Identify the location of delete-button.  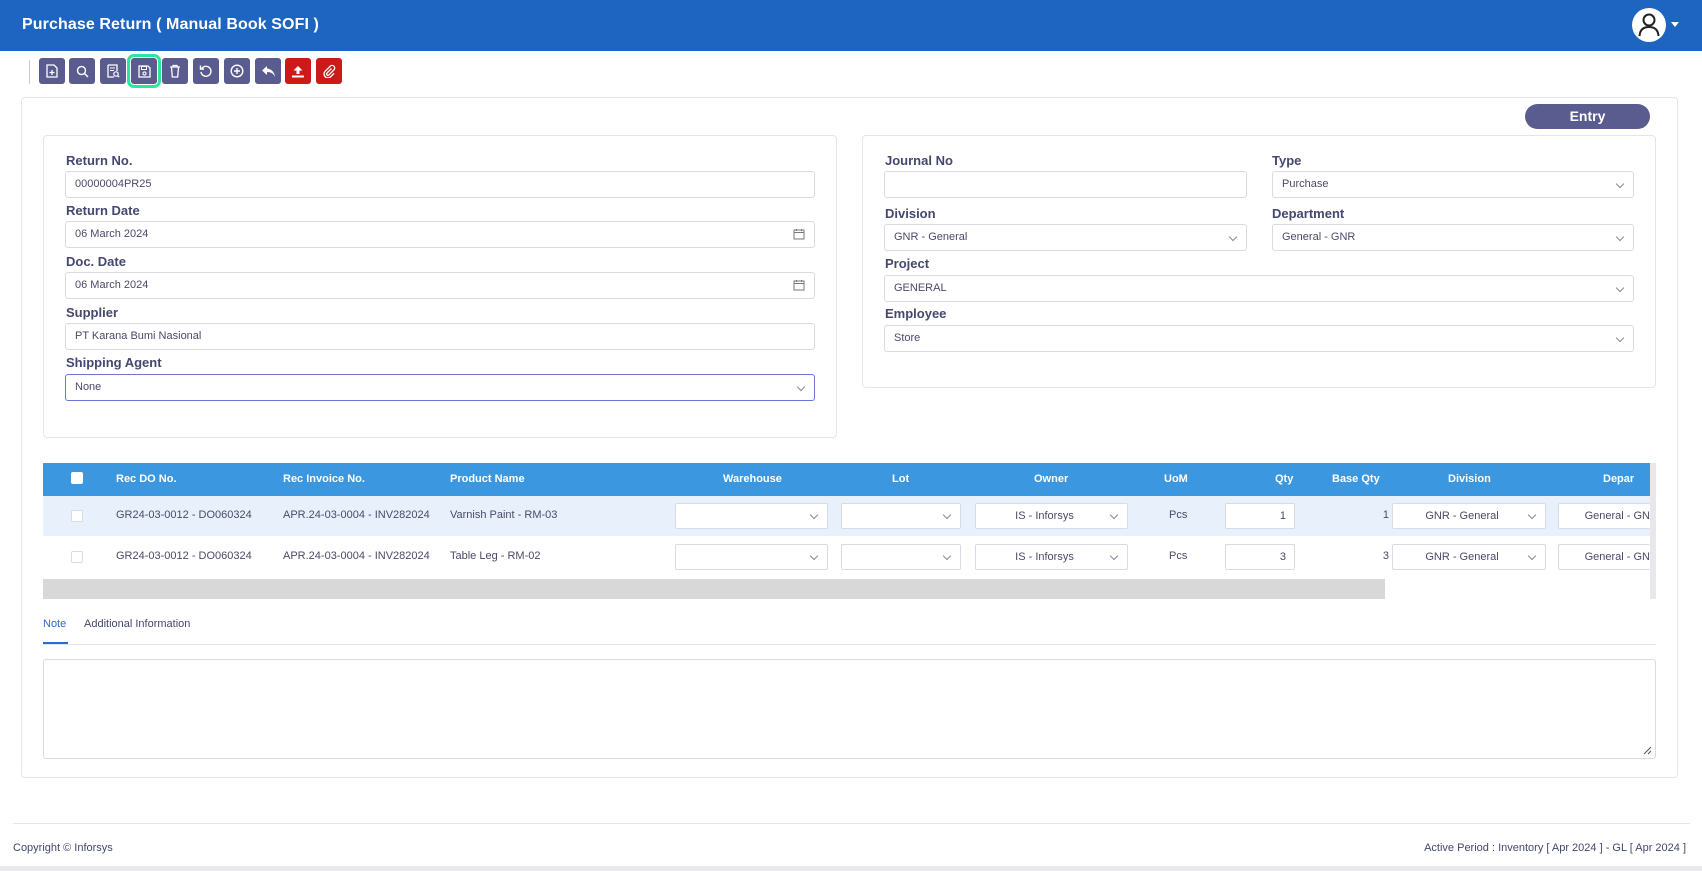
(175, 71).